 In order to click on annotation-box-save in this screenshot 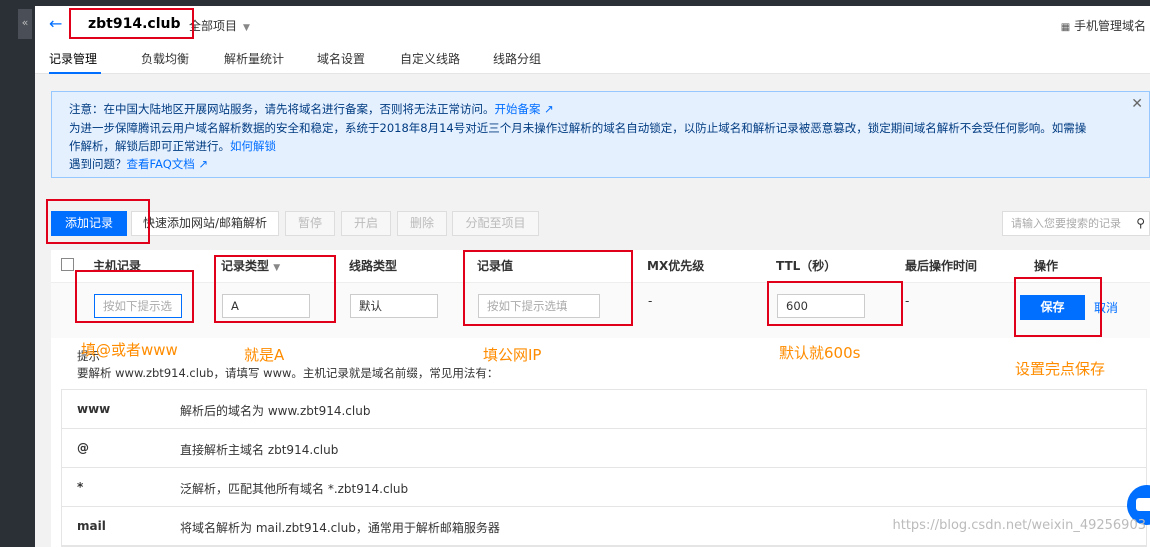, I will do `click(1058, 307)`.